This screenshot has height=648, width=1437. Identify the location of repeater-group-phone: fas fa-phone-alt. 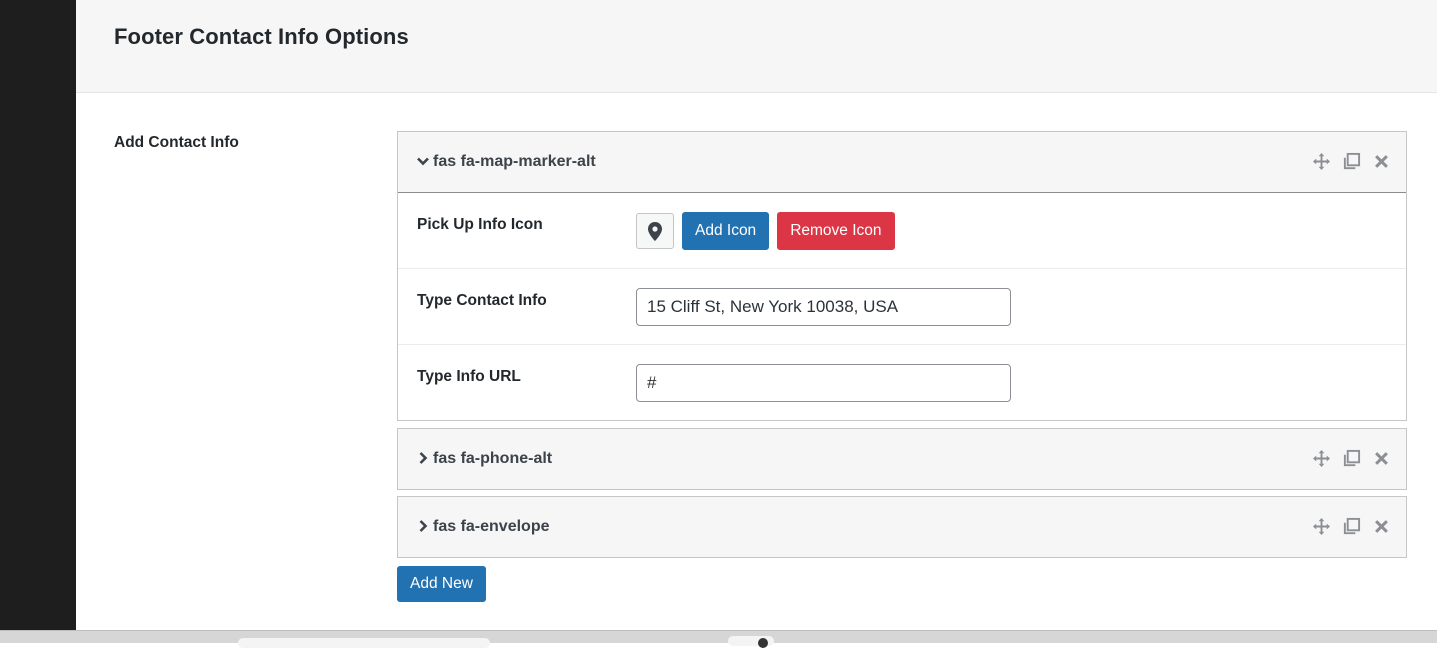
(902, 459).